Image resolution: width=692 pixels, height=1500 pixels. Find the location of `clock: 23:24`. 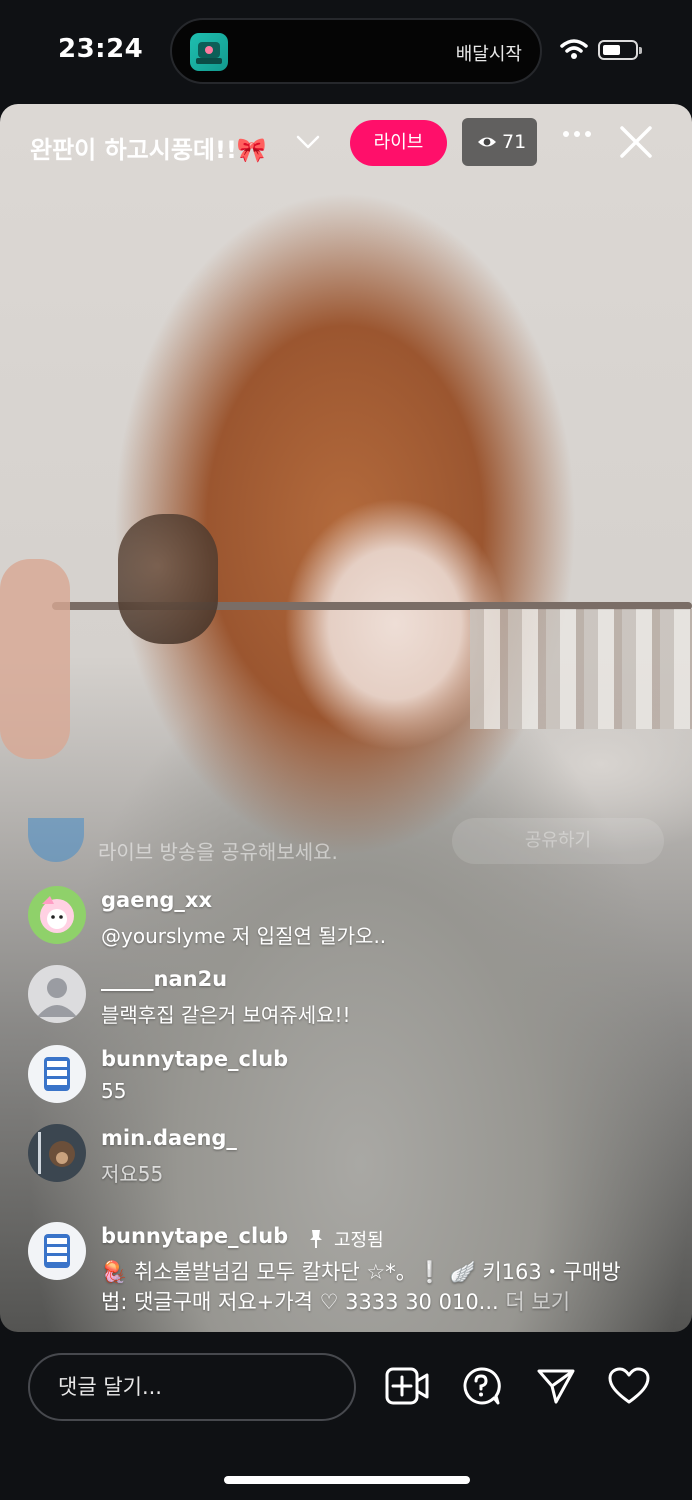

clock: 23:24 is located at coordinates (101, 49).